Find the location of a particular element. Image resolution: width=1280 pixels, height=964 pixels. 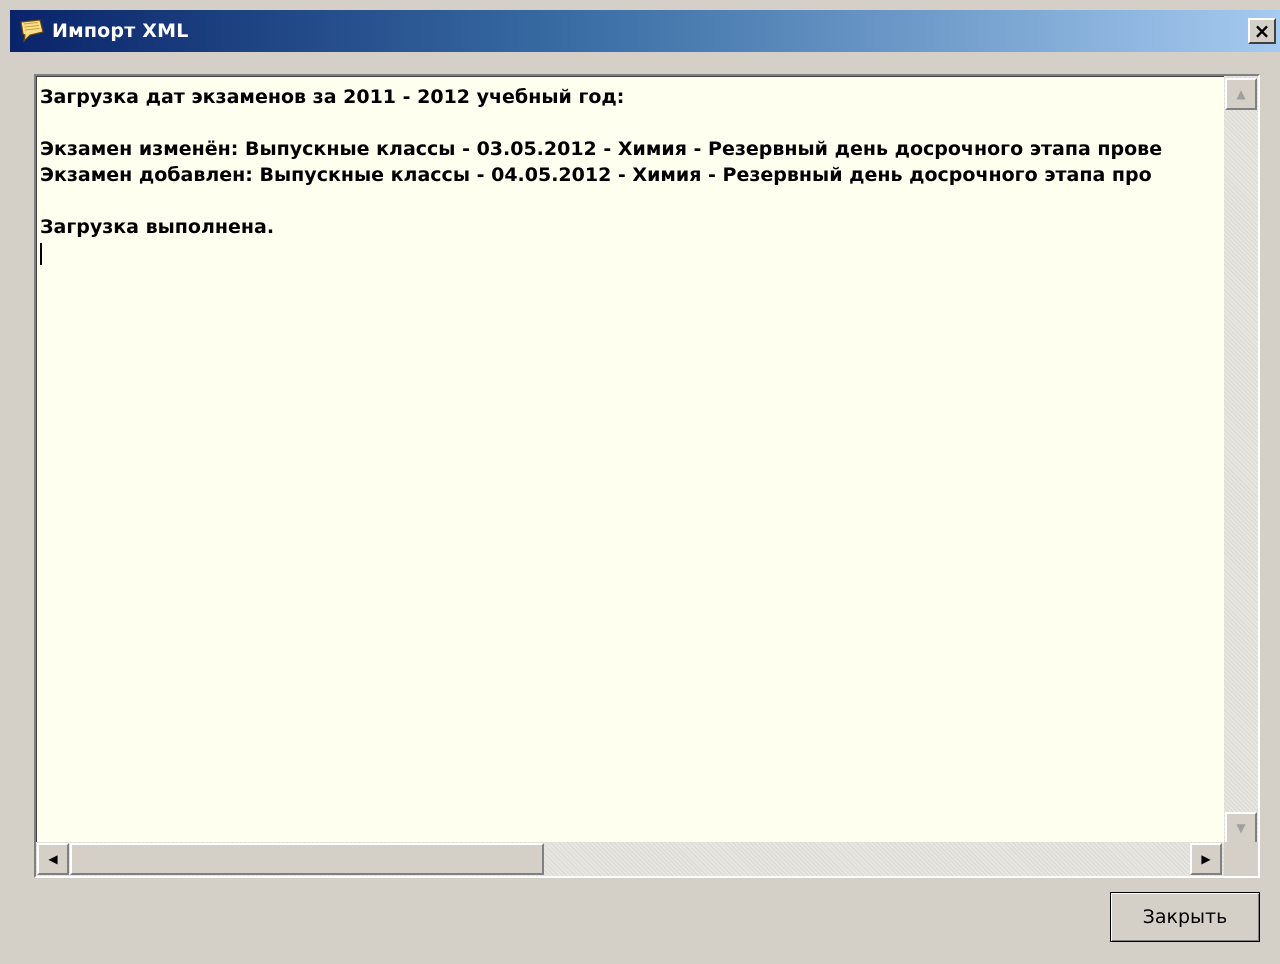

scroll-left-button: ◀ is located at coordinates (53, 859).